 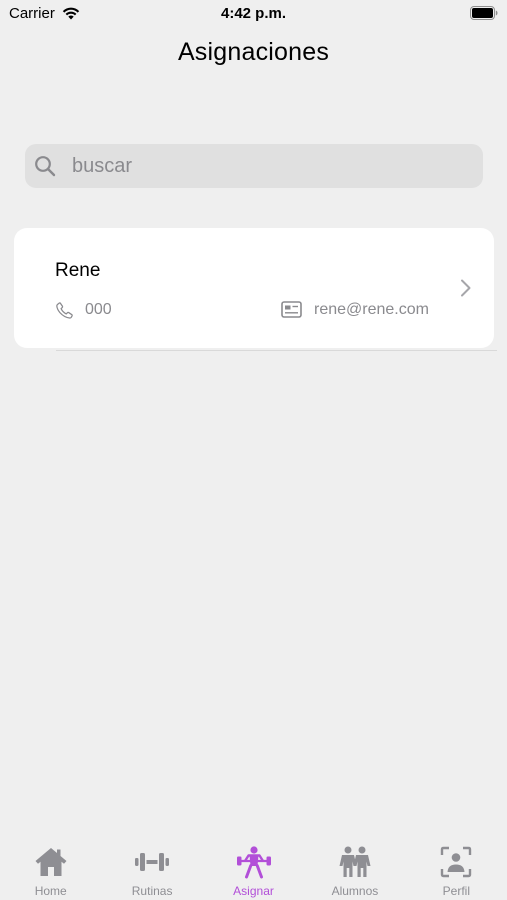 What do you see at coordinates (456, 862) in the screenshot?
I see `profile-icon` at bounding box center [456, 862].